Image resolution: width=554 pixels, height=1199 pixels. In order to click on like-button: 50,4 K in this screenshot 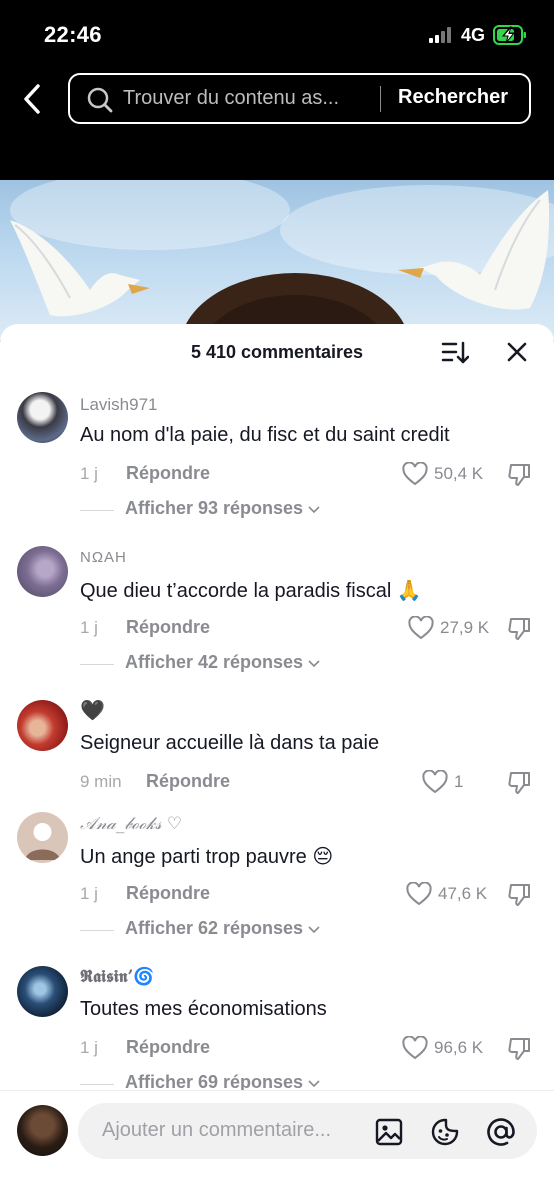, I will do `click(447, 475)`.